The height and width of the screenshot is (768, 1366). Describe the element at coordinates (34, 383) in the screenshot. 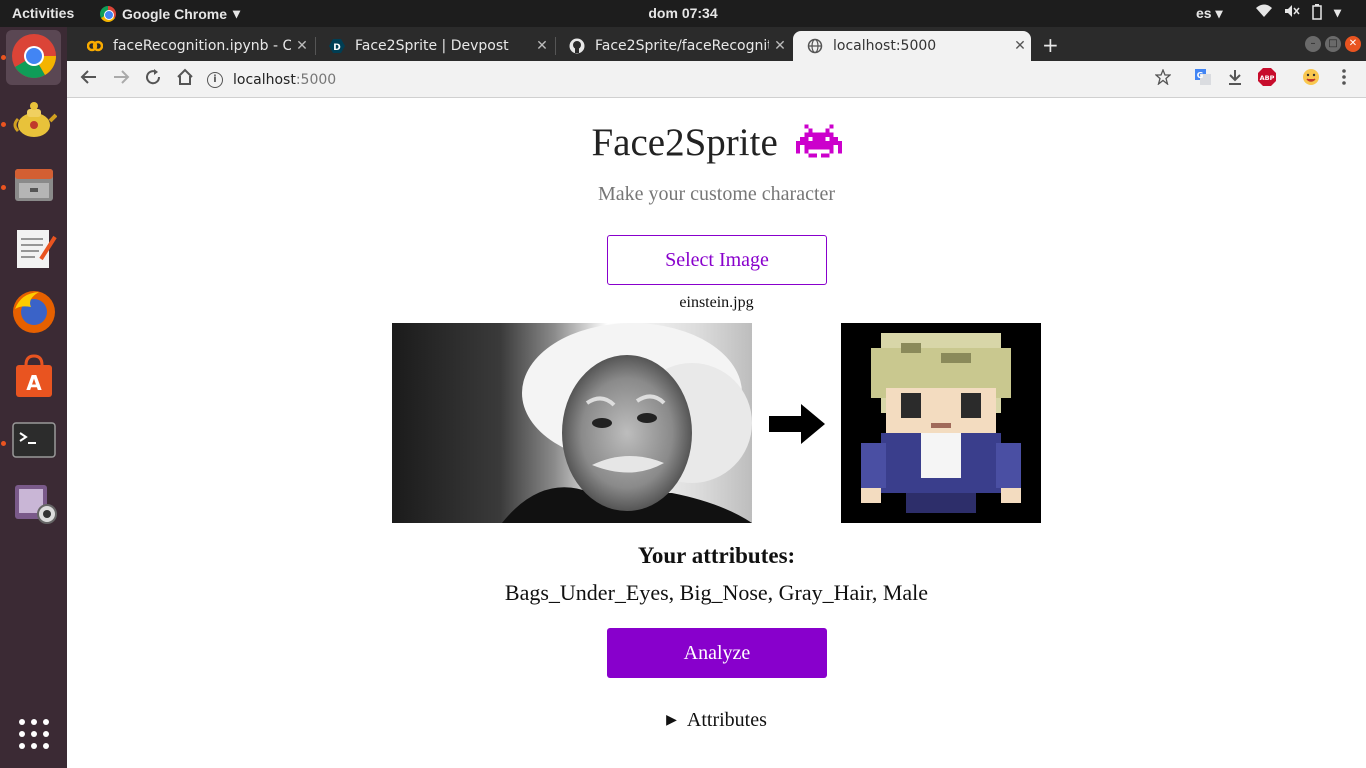

I see `svg-text: A` at that location.